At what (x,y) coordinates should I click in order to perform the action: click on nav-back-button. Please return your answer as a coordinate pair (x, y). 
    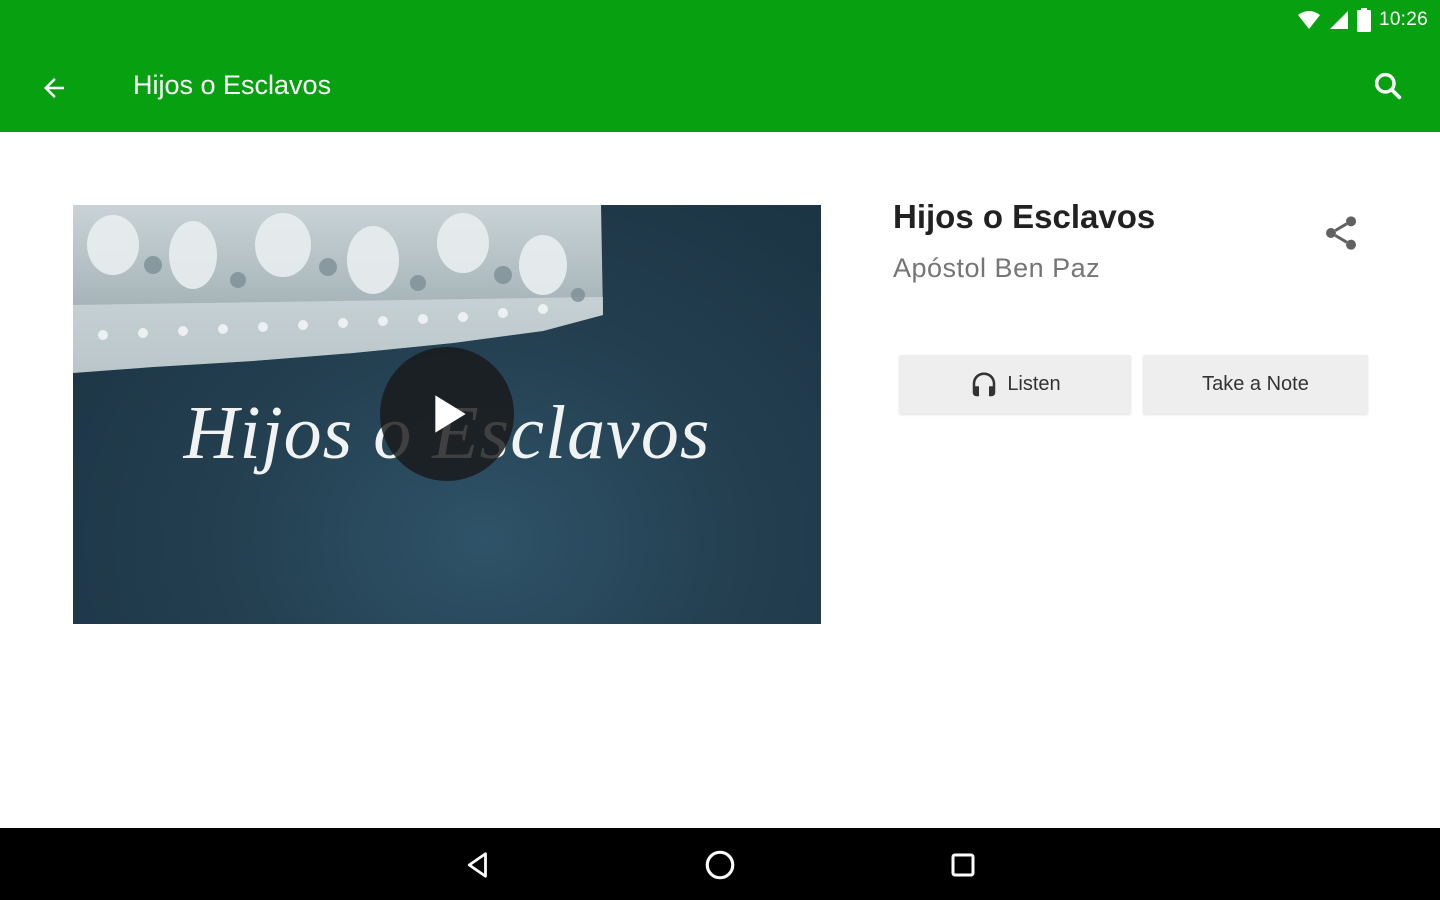
    Looking at the image, I should click on (478, 865).